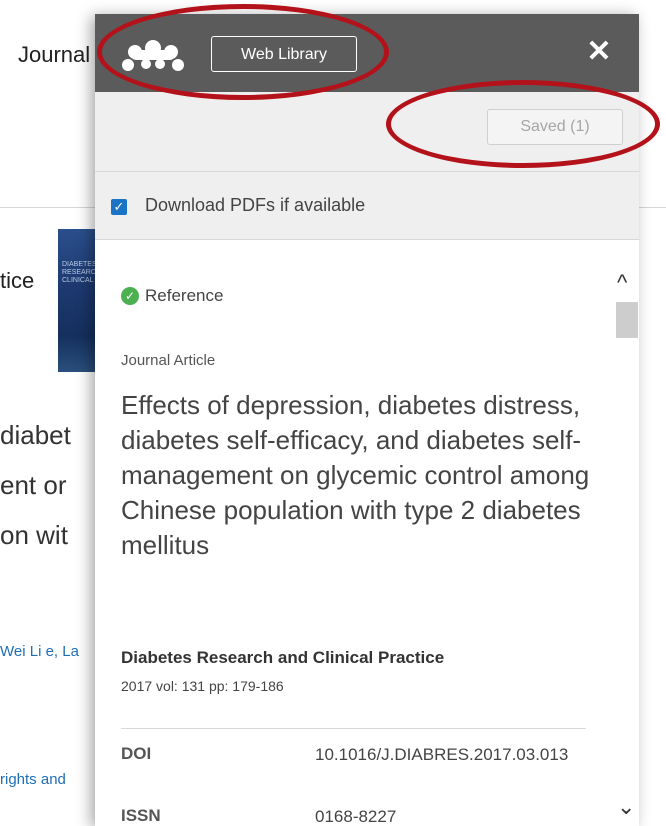 This screenshot has width=666, height=826. What do you see at coordinates (626, 807) in the screenshot?
I see `scroll-down-icon: ⌄` at bounding box center [626, 807].